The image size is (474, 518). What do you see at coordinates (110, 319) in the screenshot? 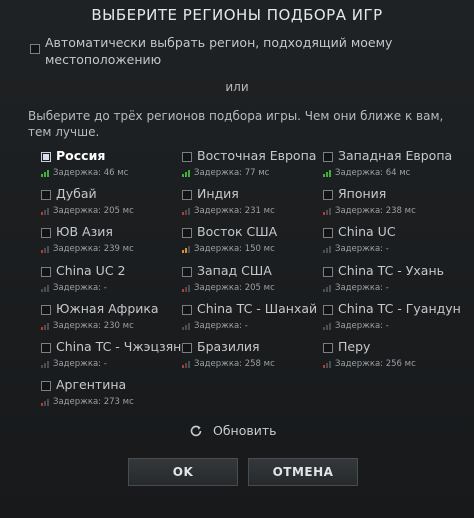
I see `region-item: Южная Африка Задержка: 230 мс` at bounding box center [110, 319].